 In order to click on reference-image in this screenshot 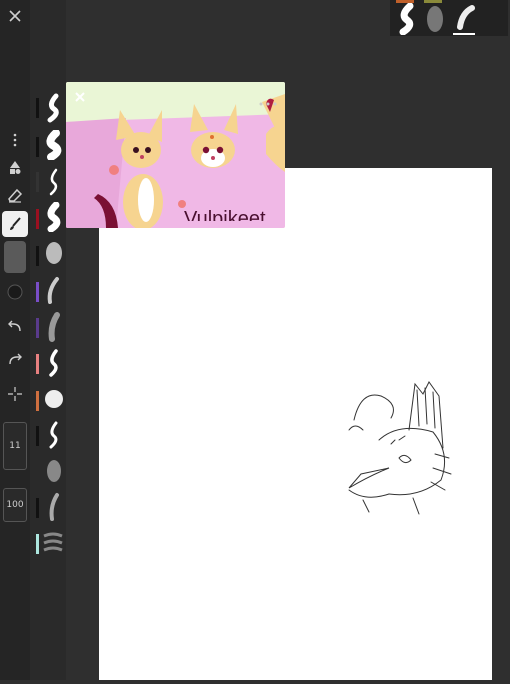, I will do `click(175, 155)`.